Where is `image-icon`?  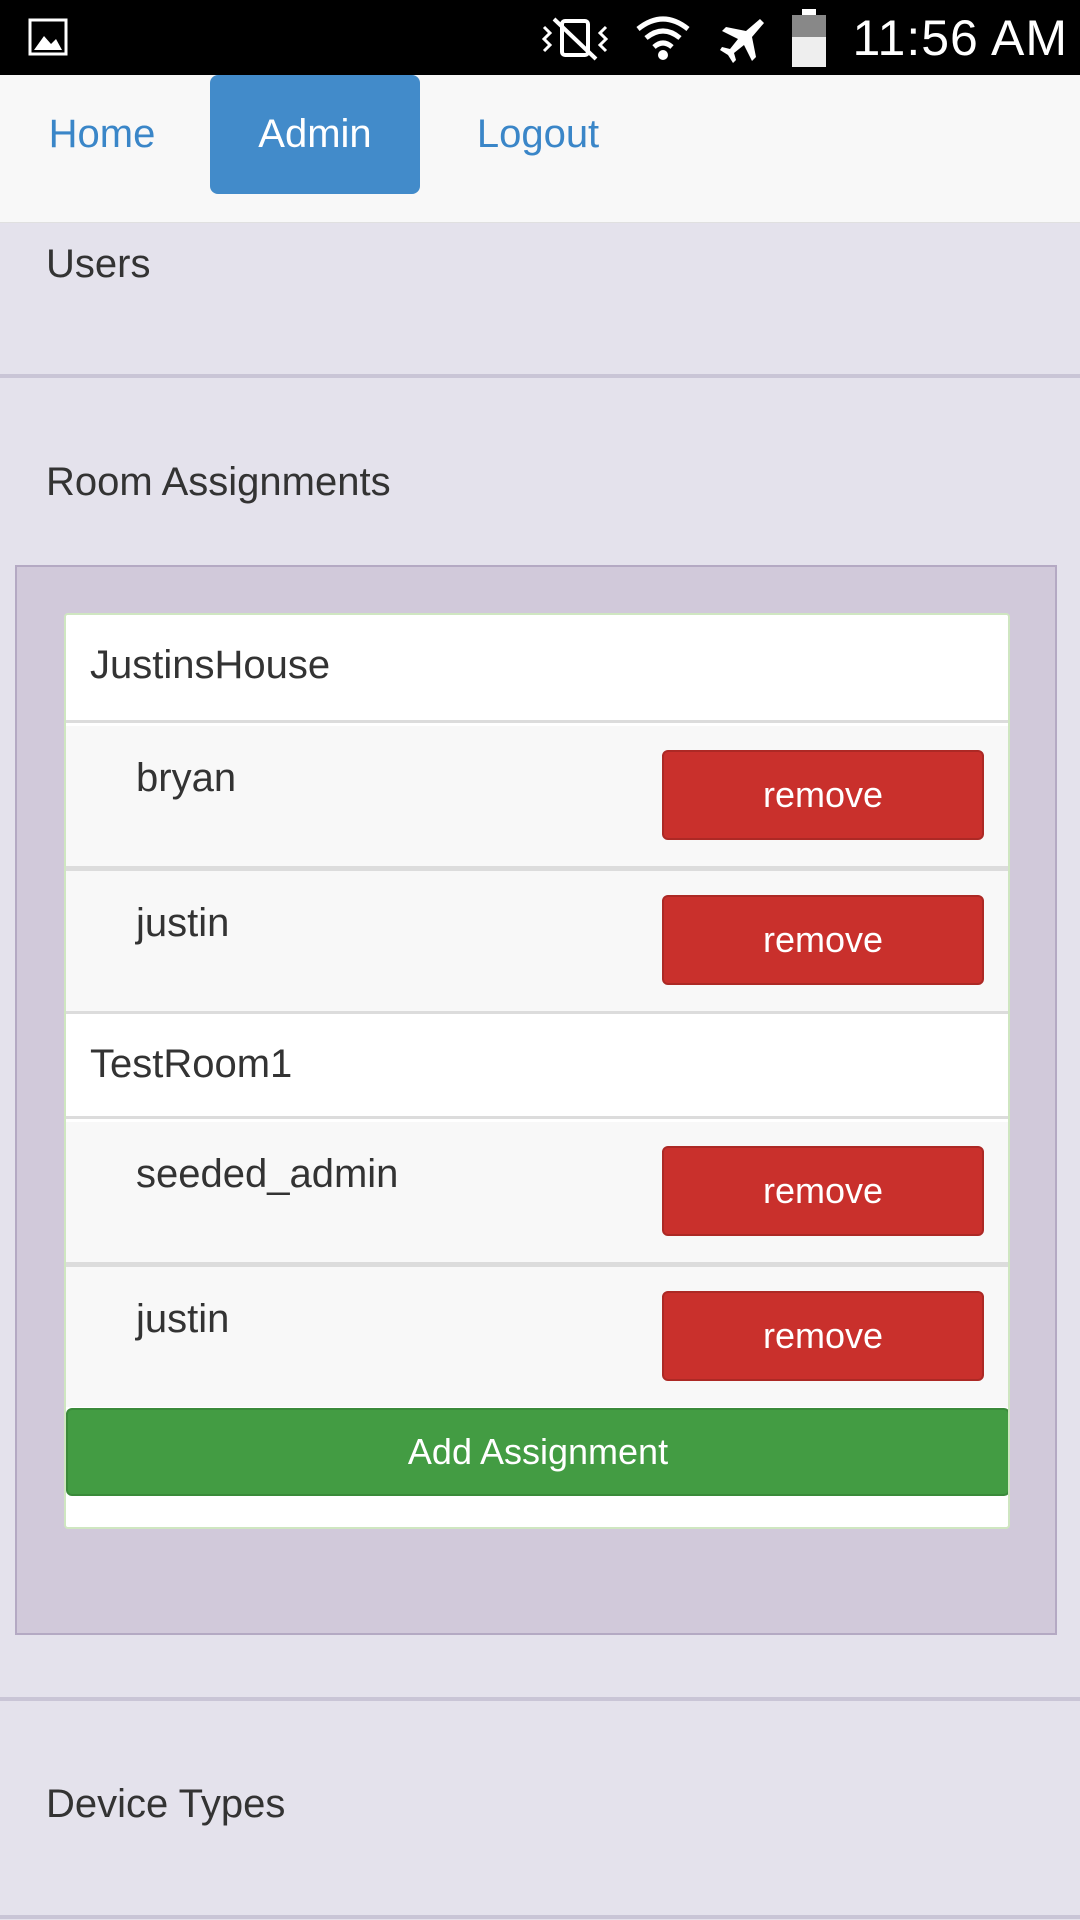 image-icon is located at coordinates (48, 37).